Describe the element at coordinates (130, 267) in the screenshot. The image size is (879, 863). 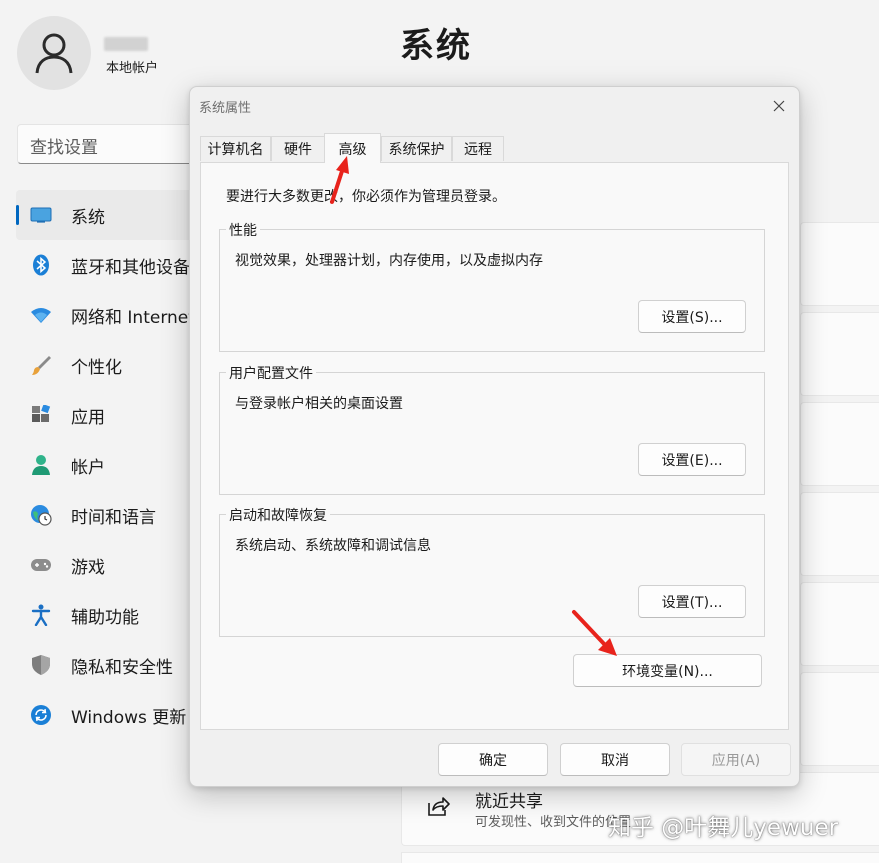
I see `nav-item-label: 蓝牙和其他设备` at that location.